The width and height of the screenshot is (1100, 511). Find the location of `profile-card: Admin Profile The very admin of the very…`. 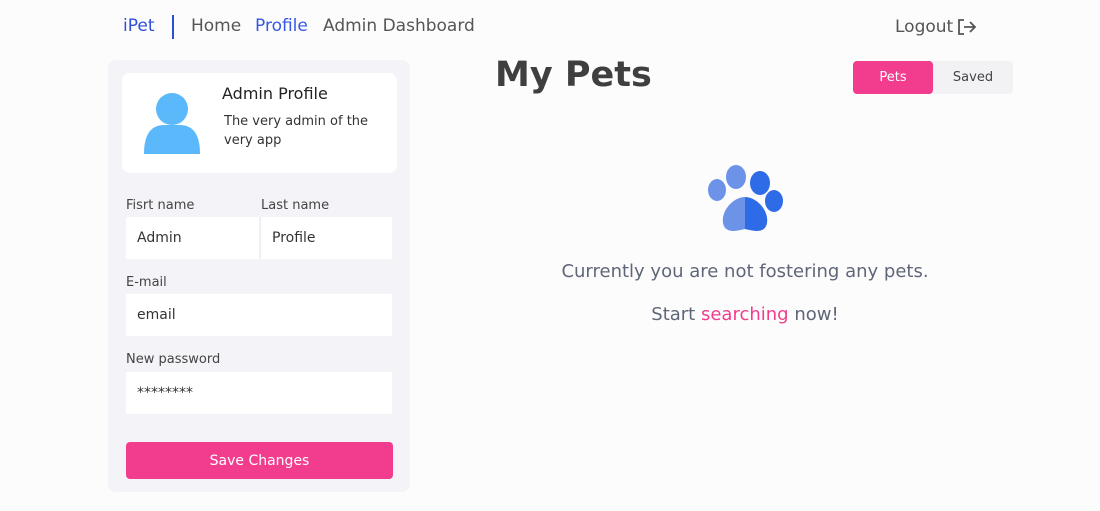

profile-card: Admin Profile The very admin of the very… is located at coordinates (259, 123).